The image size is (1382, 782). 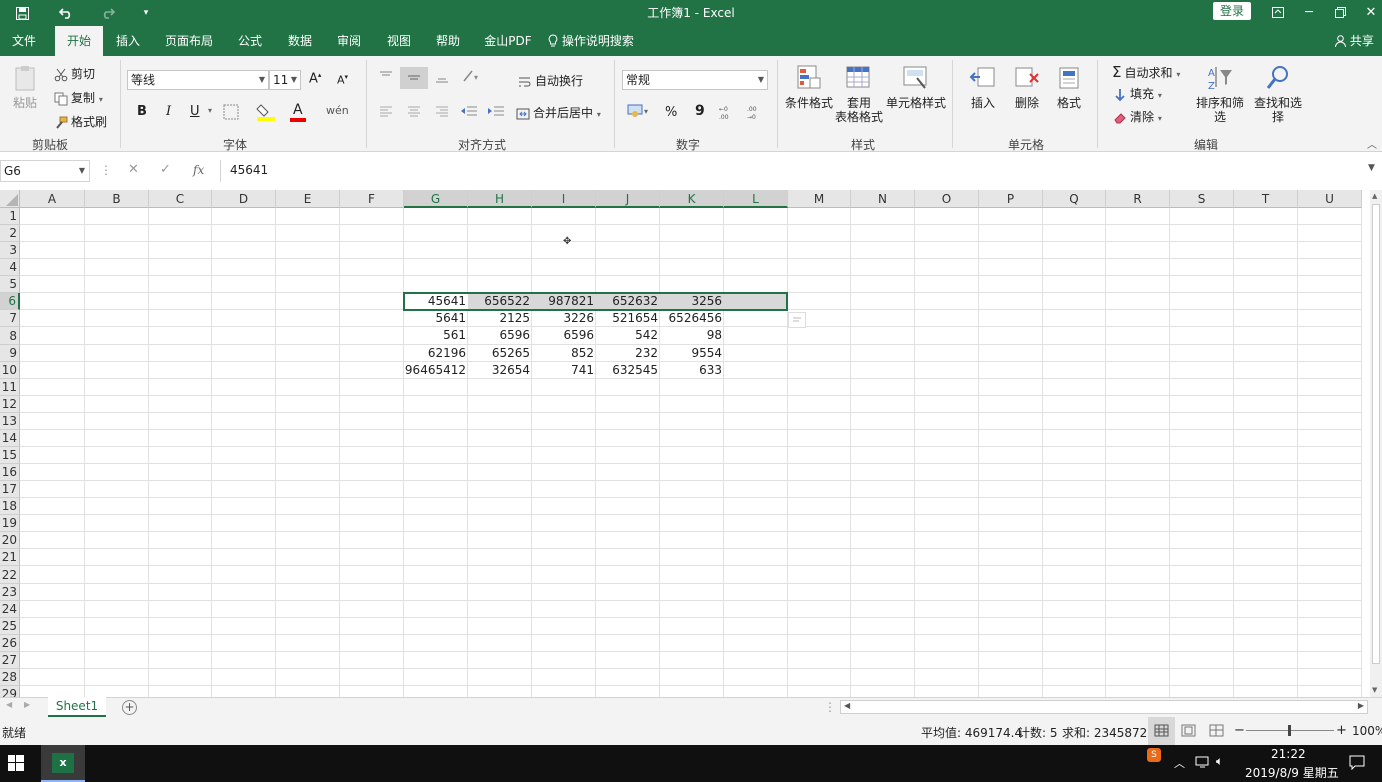 What do you see at coordinates (27, 704) in the screenshot?
I see `scroll-sheets-right-icon: ▶` at bounding box center [27, 704].